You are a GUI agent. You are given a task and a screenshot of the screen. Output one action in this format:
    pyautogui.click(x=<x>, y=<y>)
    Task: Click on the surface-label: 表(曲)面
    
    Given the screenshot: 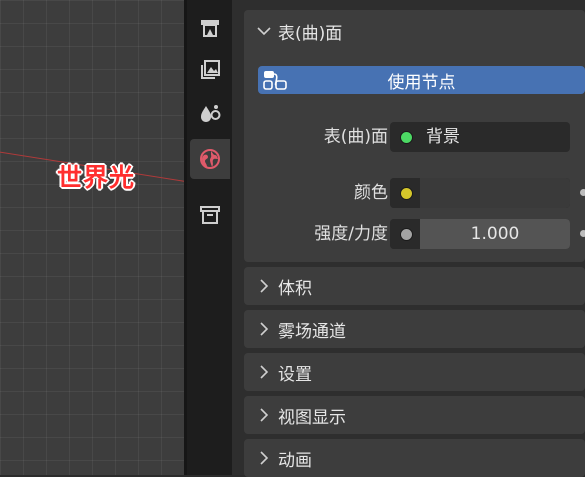 What is the action you would take?
    pyautogui.click(x=355, y=137)
    